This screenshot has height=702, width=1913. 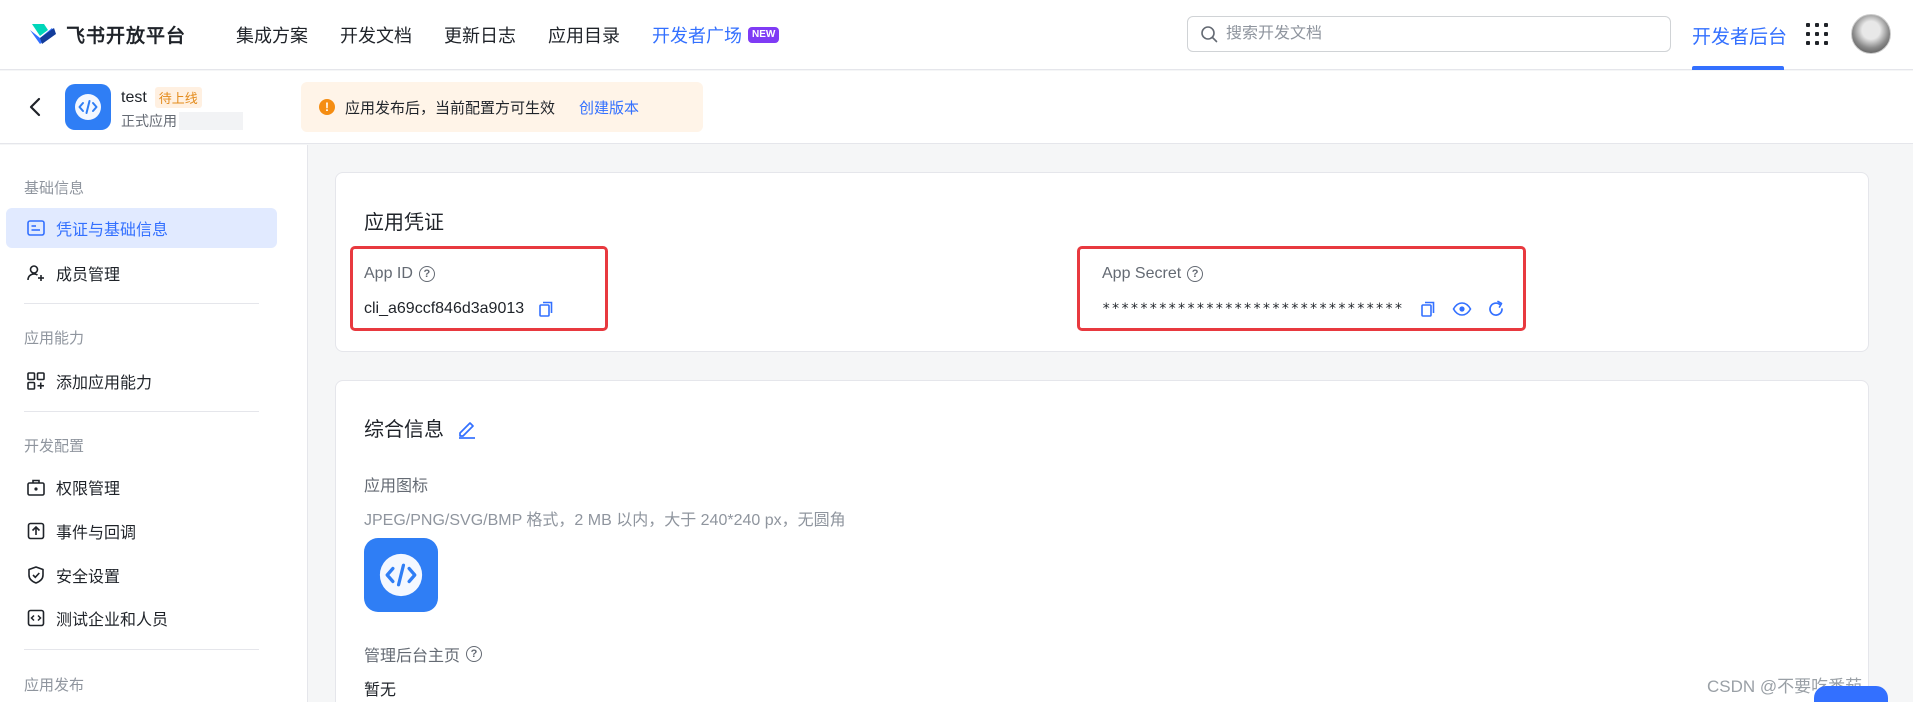 What do you see at coordinates (141, 531) in the screenshot?
I see `sidebar-item-events: 事件与回调` at bounding box center [141, 531].